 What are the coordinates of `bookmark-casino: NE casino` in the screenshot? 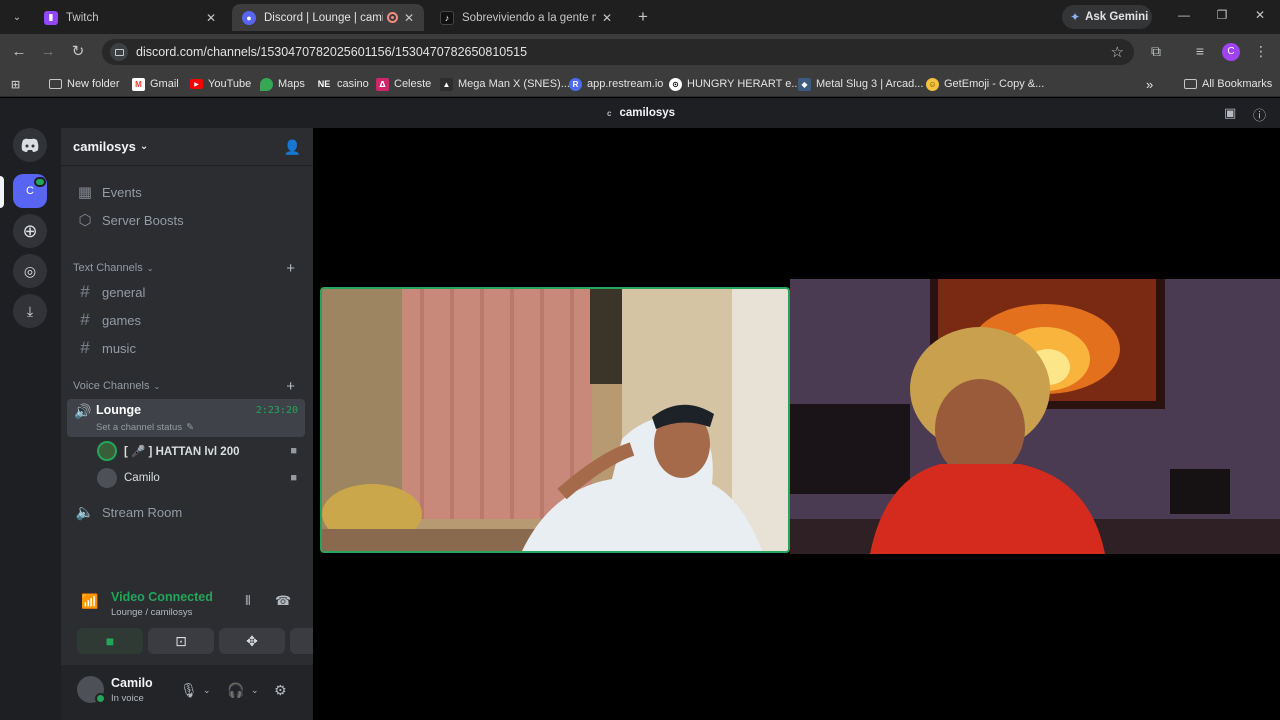 It's located at (342, 84).